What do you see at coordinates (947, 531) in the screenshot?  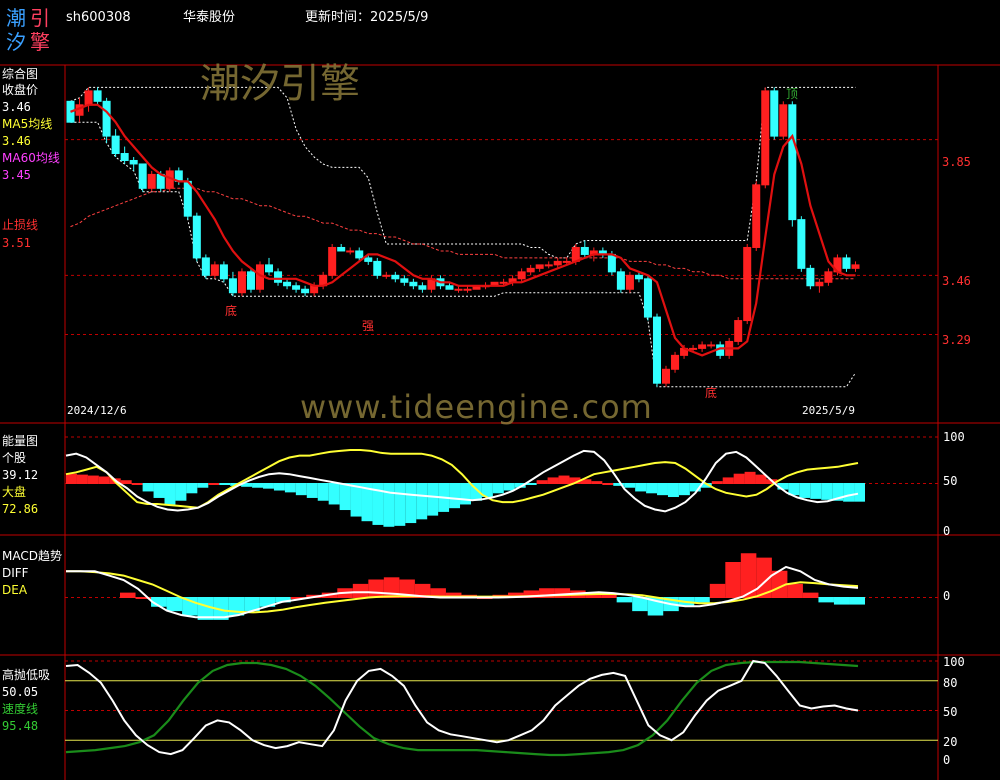 I see `energy-tick-0: 0` at bounding box center [947, 531].